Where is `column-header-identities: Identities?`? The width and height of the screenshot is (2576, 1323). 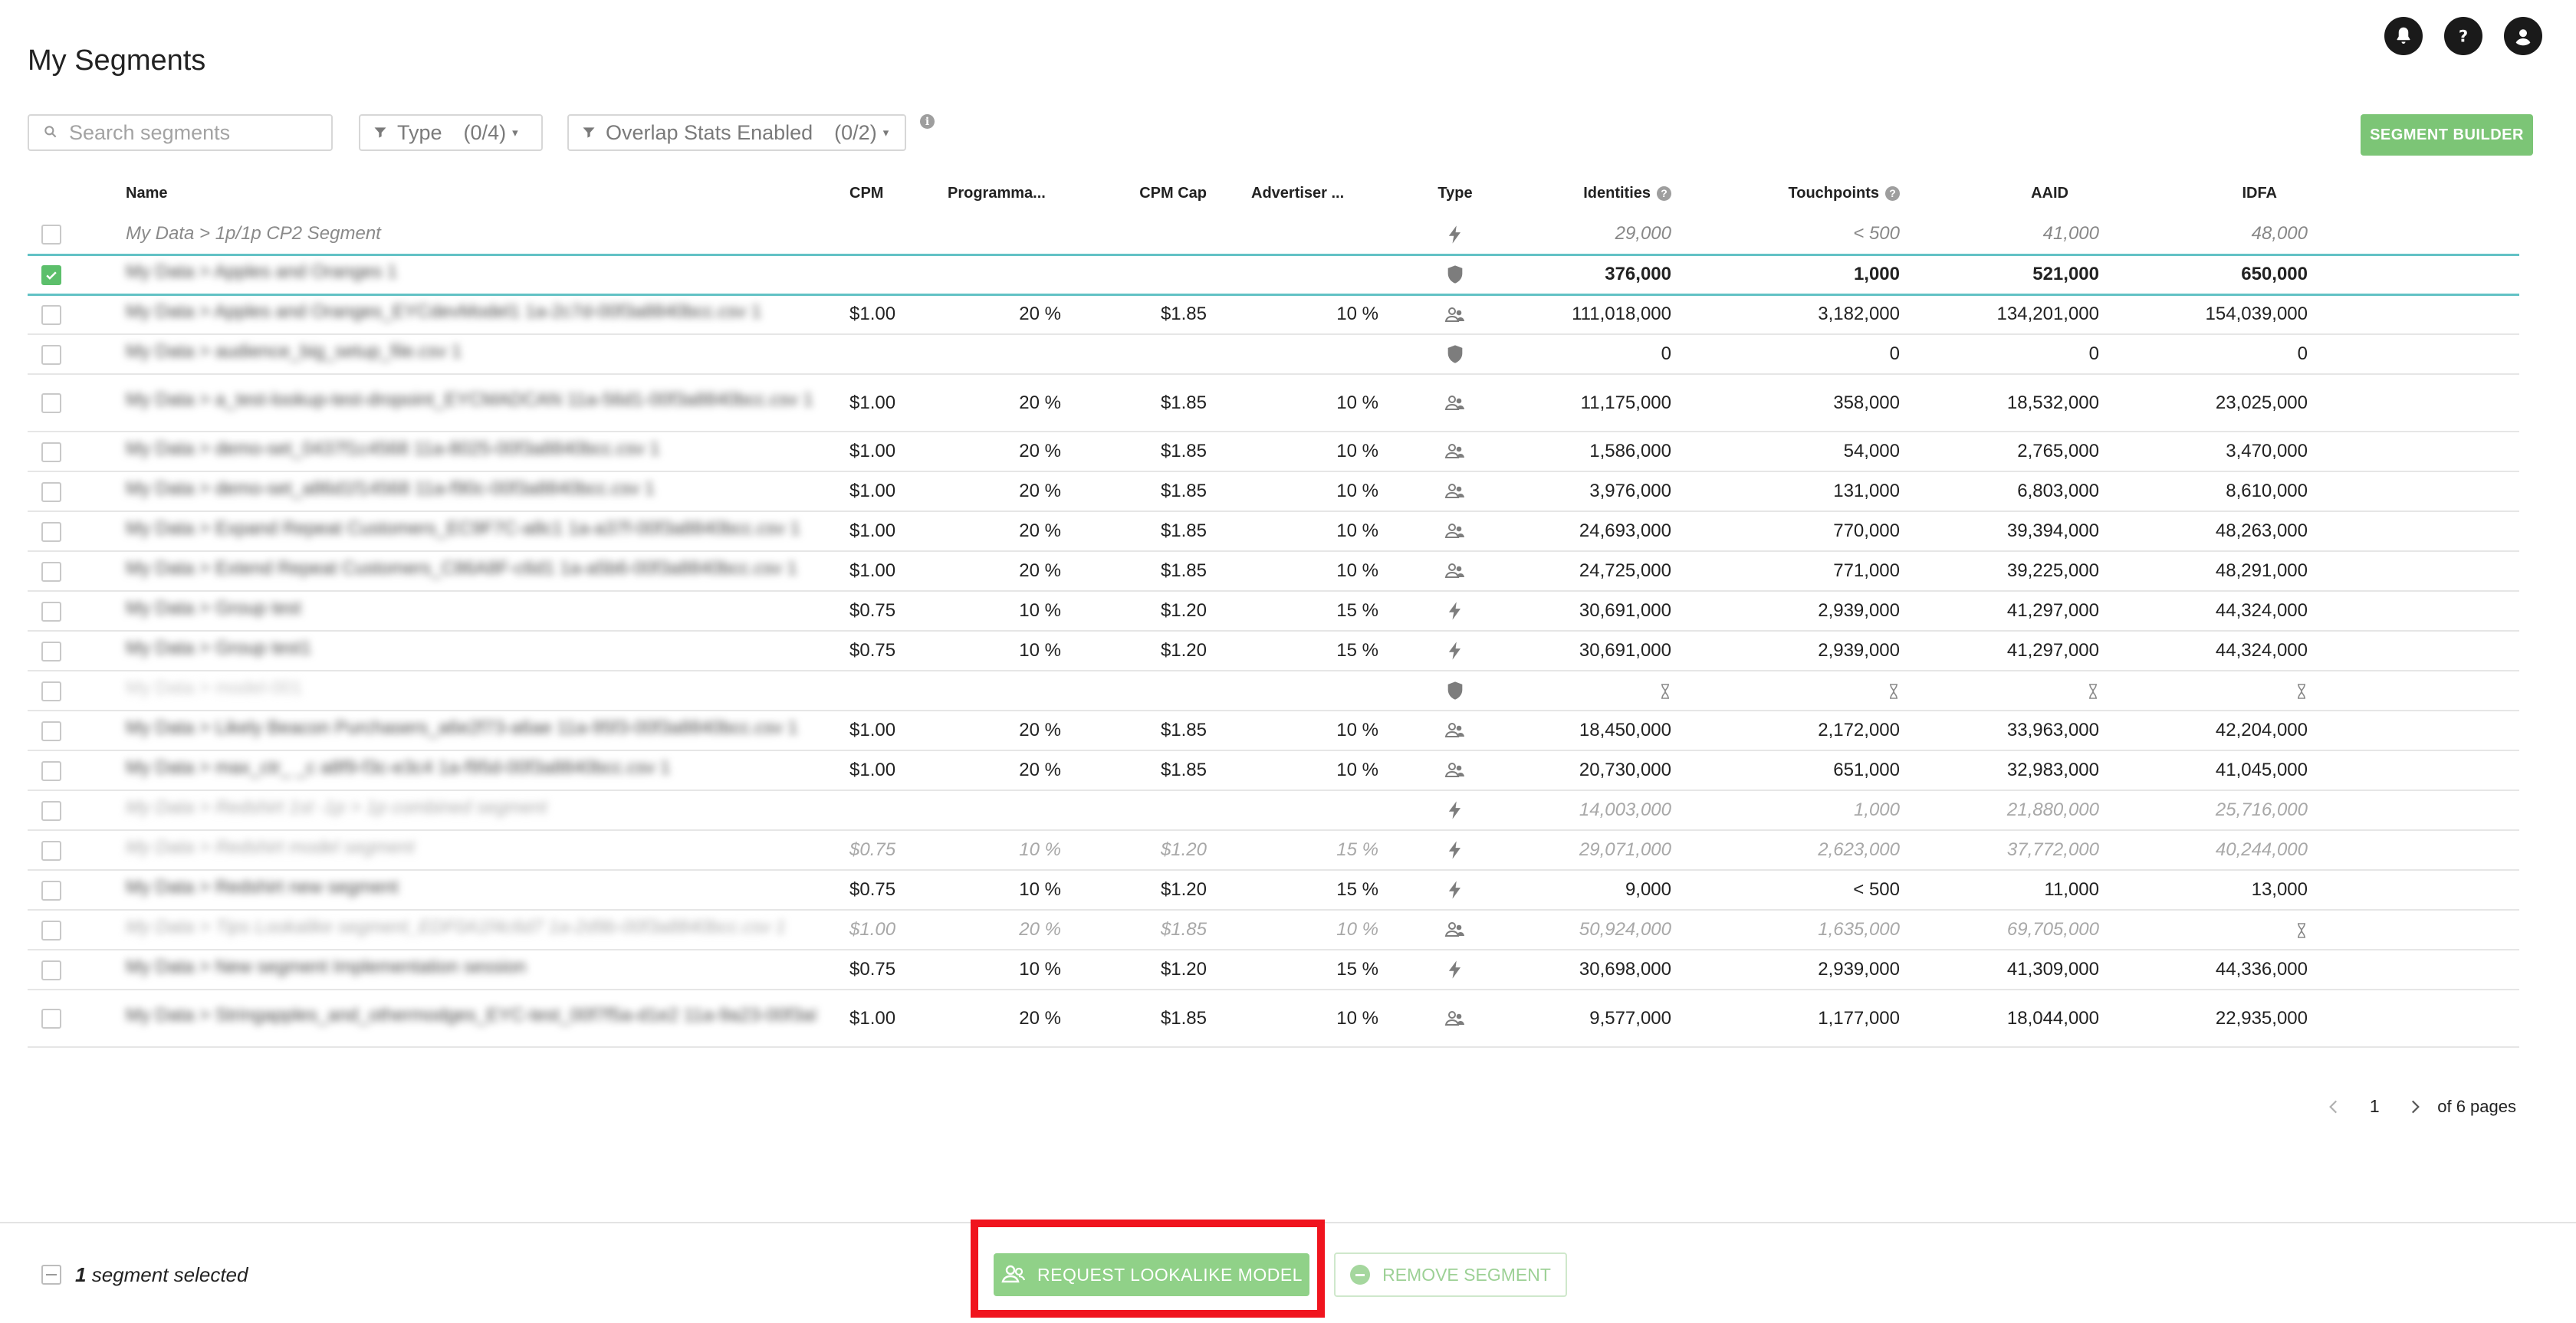
column-header-identities: Identities? is located at coordinates (1593, 193).